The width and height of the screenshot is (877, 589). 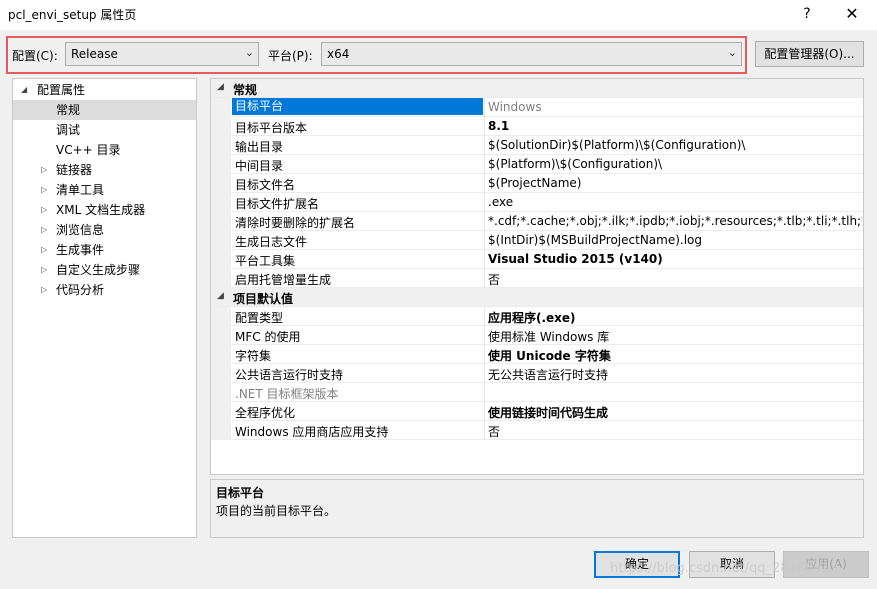 What do you see at coordinates (732, 52) in the screenshot?
I see `chevron-down-icon: ⌄` at bounding box center [732, 52].